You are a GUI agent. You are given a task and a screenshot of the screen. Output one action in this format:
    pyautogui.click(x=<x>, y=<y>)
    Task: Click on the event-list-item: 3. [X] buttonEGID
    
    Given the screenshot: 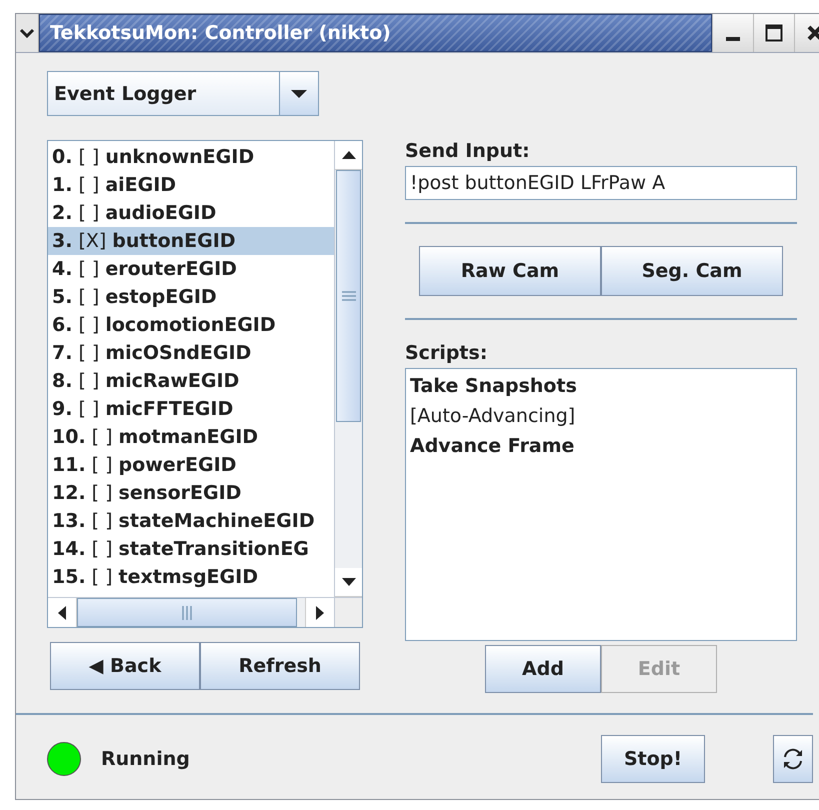 What is the action you would take?
    pyautogui.click(x=191, y=241)
    